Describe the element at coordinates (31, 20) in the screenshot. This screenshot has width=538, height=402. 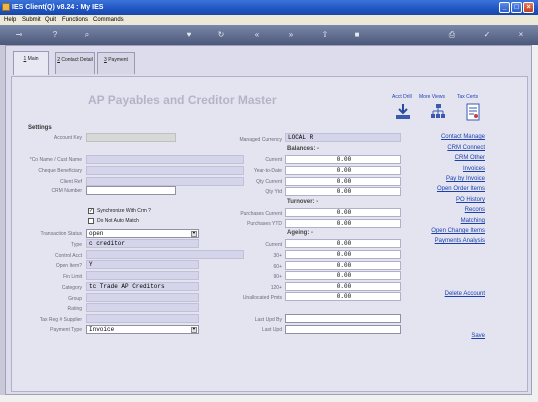
I see `menu-submit: Submit` at that location.